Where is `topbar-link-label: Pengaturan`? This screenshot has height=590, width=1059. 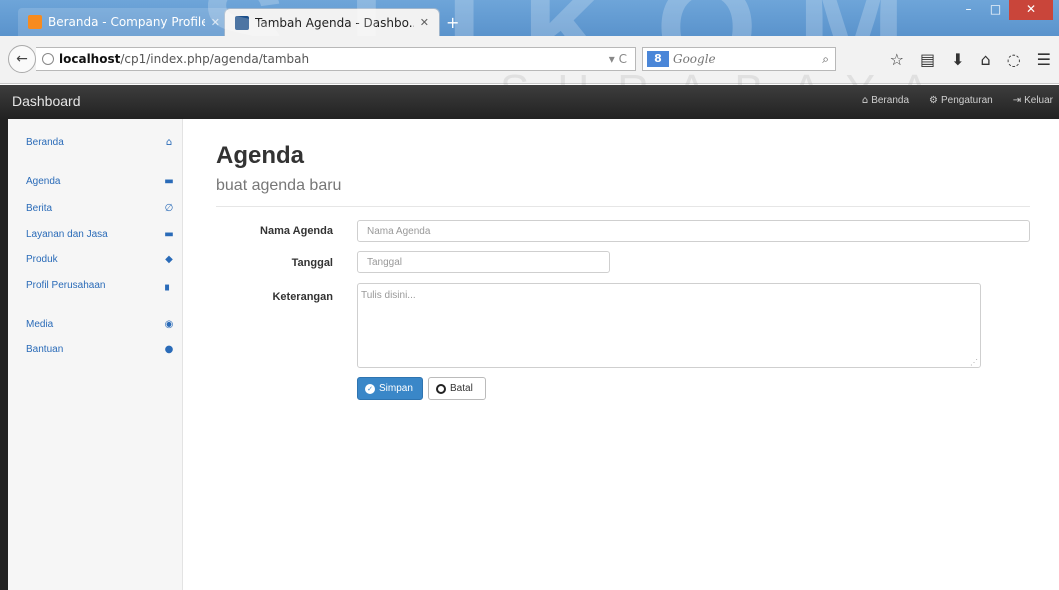
topbar-link-label: Pengaturan is located at coordinates (966, 100).